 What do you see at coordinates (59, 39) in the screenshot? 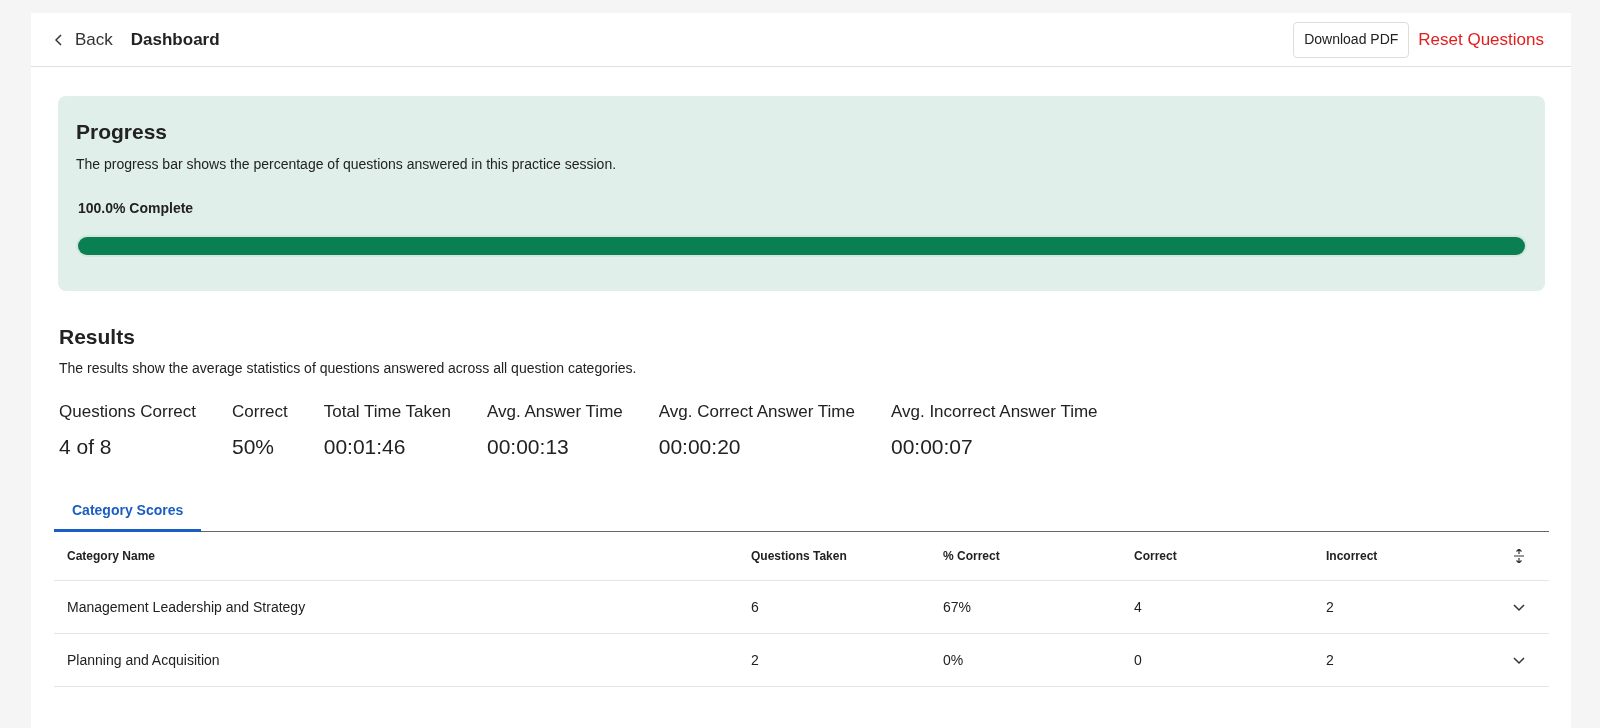
I see `chevron-left-icon` at bounding box center [59, 39].